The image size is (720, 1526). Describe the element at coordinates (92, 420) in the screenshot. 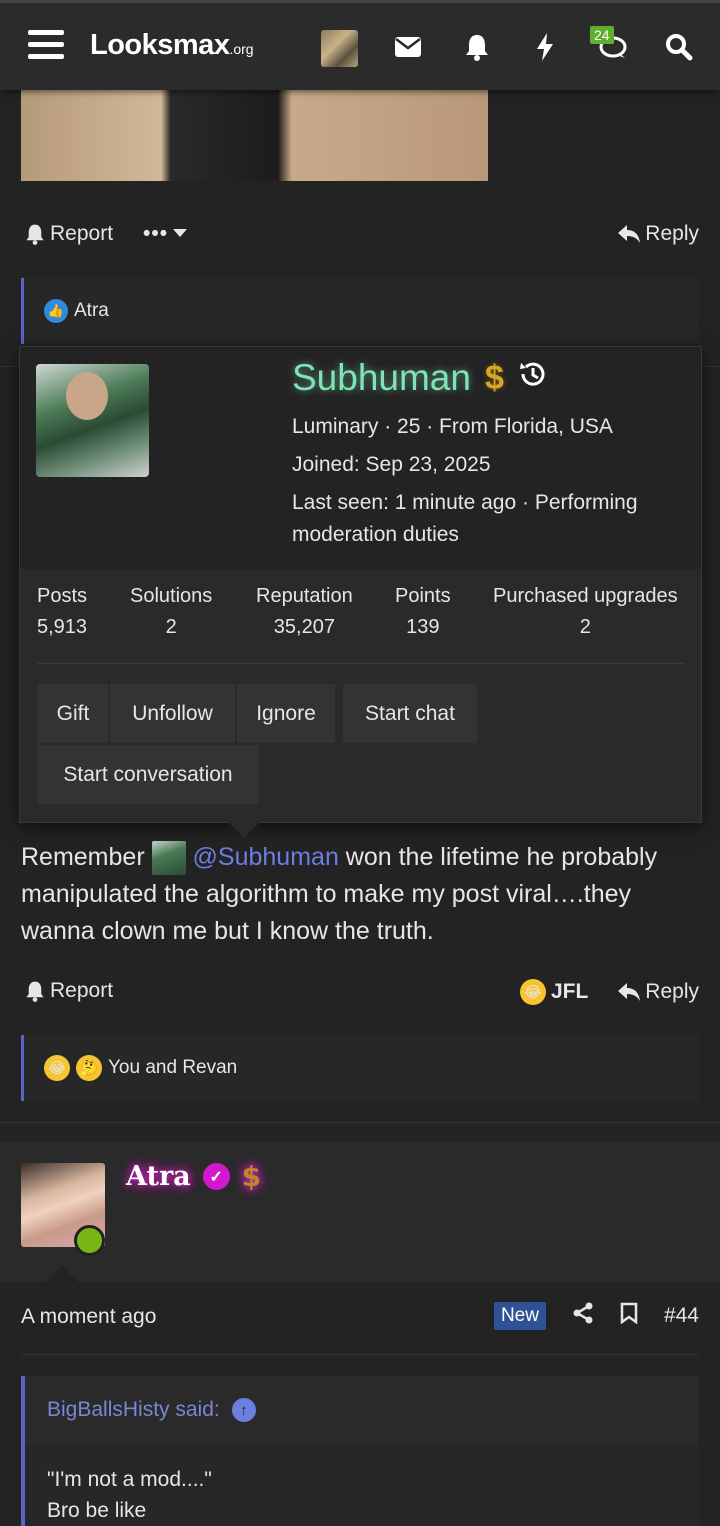

I see `member-avatar` at that location.